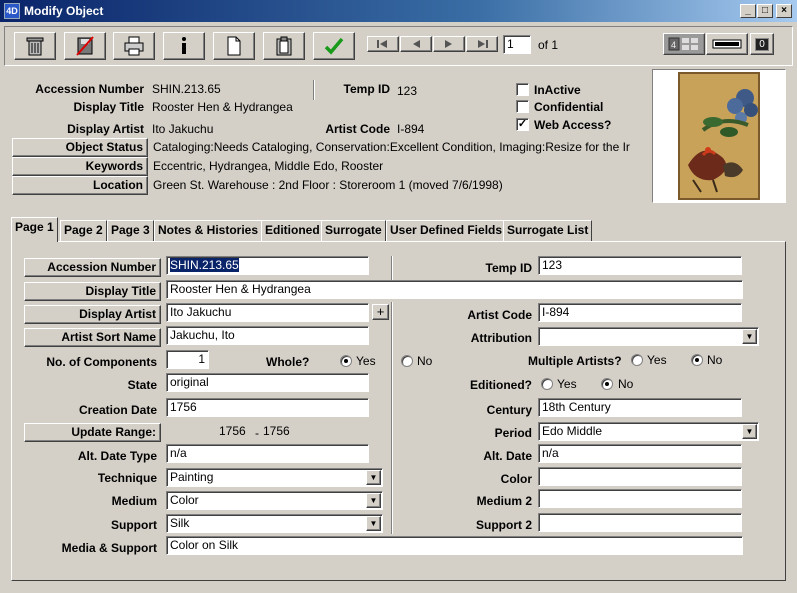 The height and width of the screenshot is (593, 797). Describe the element at coordinates (92, 432) in the screenshot. I see `update-range-button: Update Range:` at that location.